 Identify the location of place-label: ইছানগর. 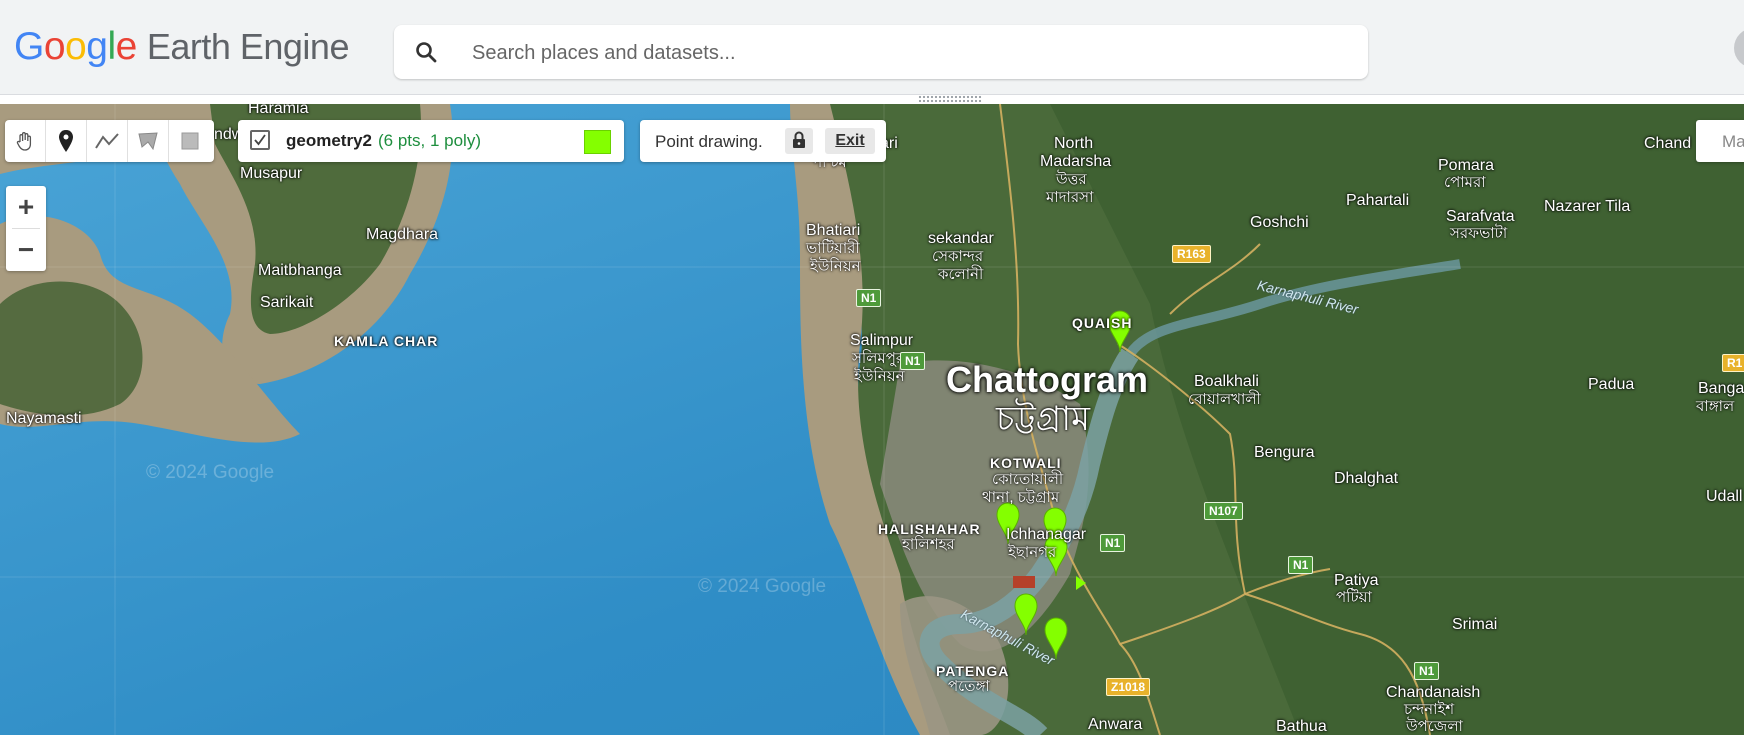
(1032, 552).